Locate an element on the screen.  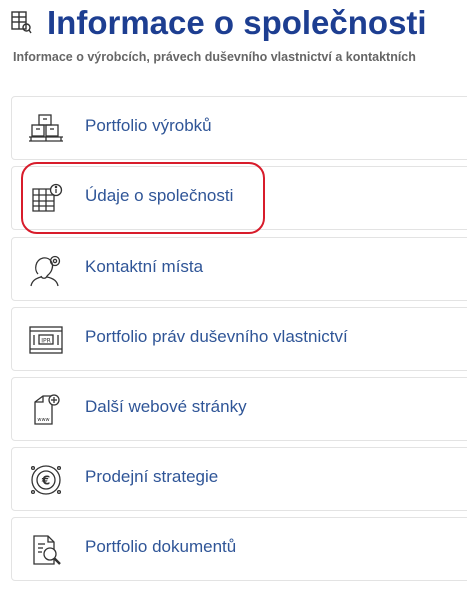
svg-text: www is located at coordinates (43, 420).